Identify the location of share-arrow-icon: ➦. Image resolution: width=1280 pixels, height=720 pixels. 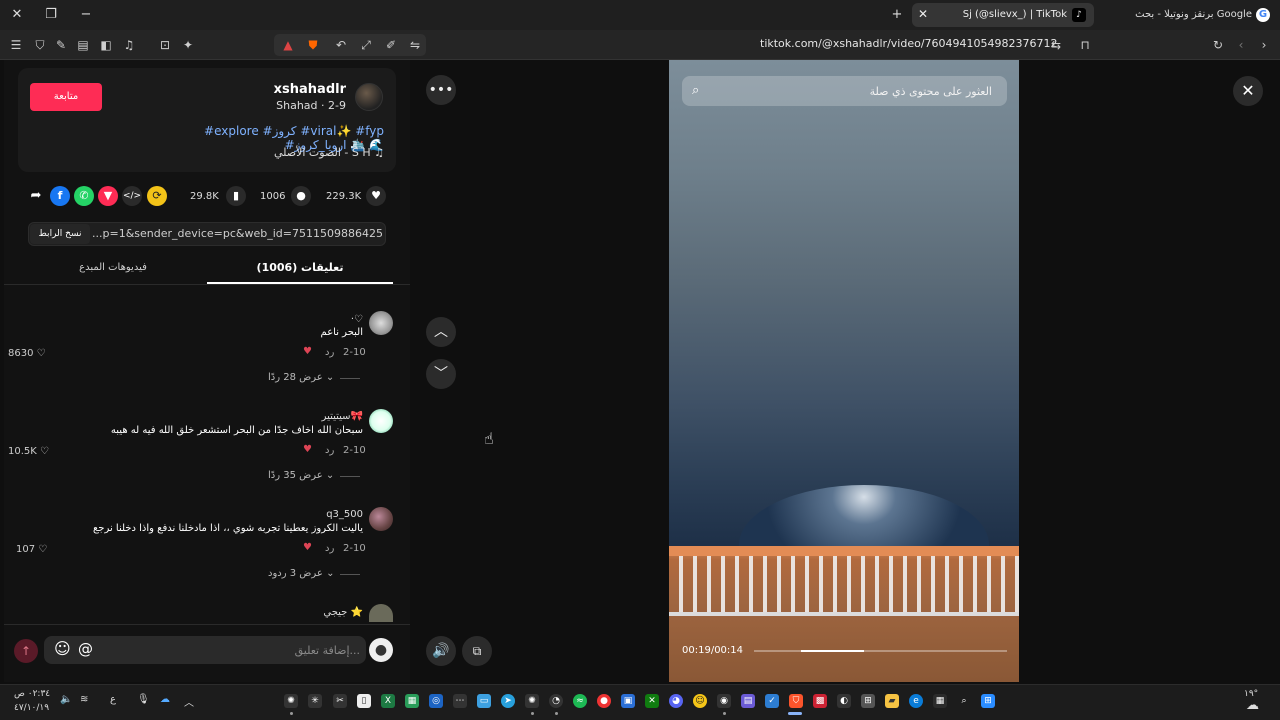
(36, 196).